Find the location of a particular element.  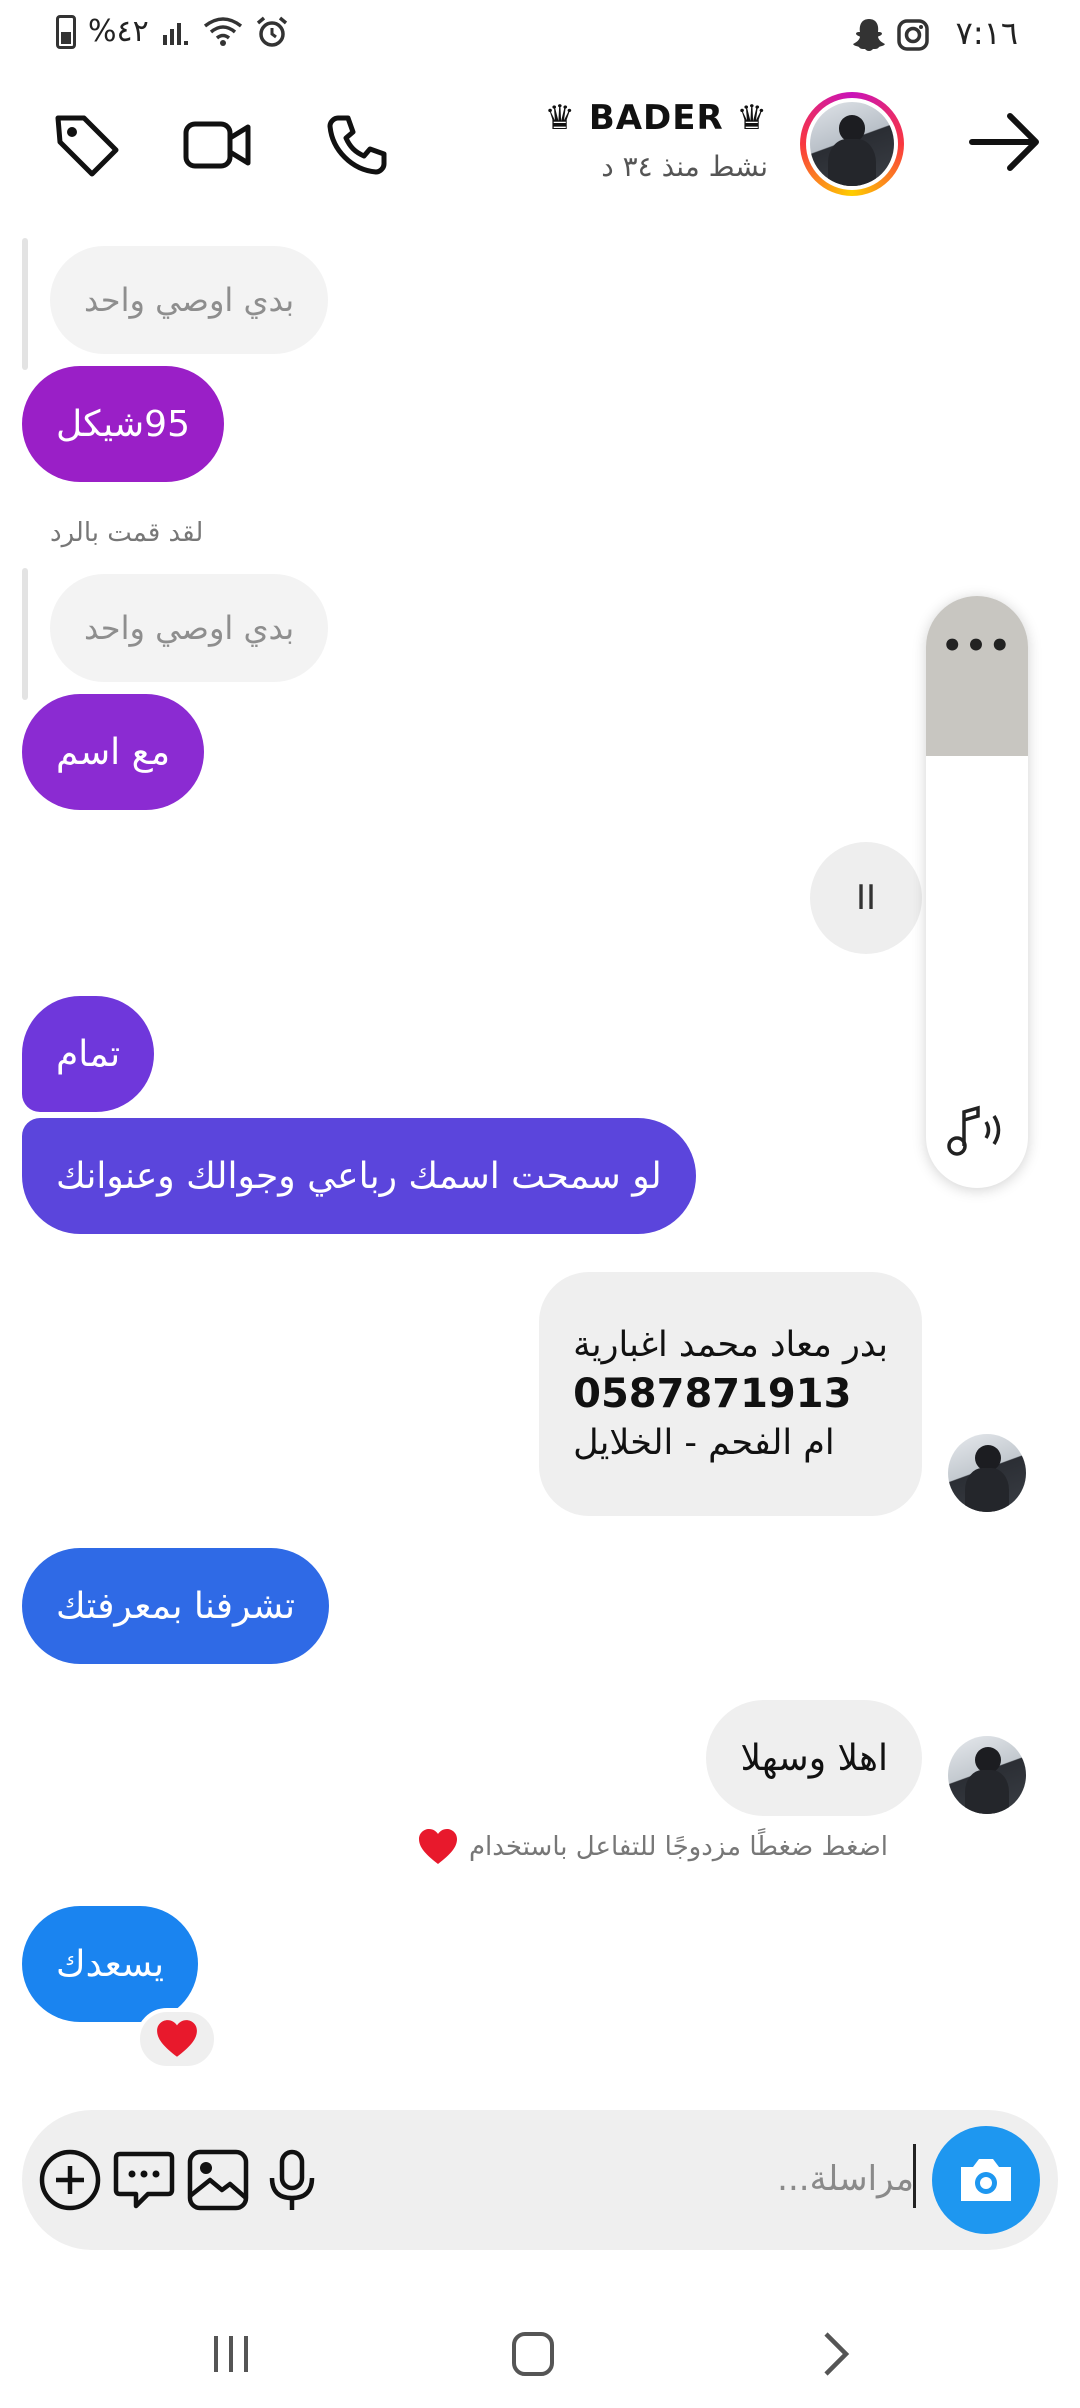

pause-button: II is located at coordinates (866, 898).